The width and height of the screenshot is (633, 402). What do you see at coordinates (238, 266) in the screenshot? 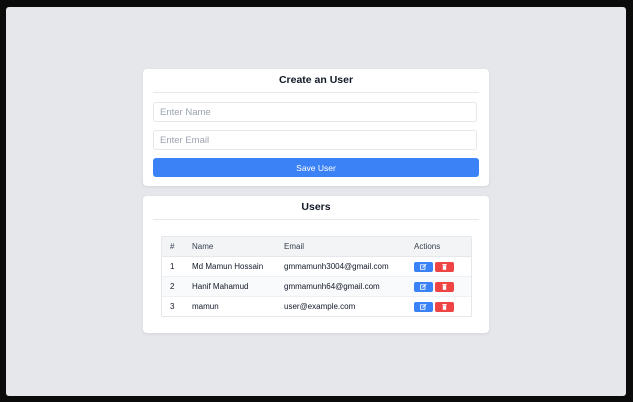
I see `row-name: Md Mamun Hossain` at bounding box center [238, 266].